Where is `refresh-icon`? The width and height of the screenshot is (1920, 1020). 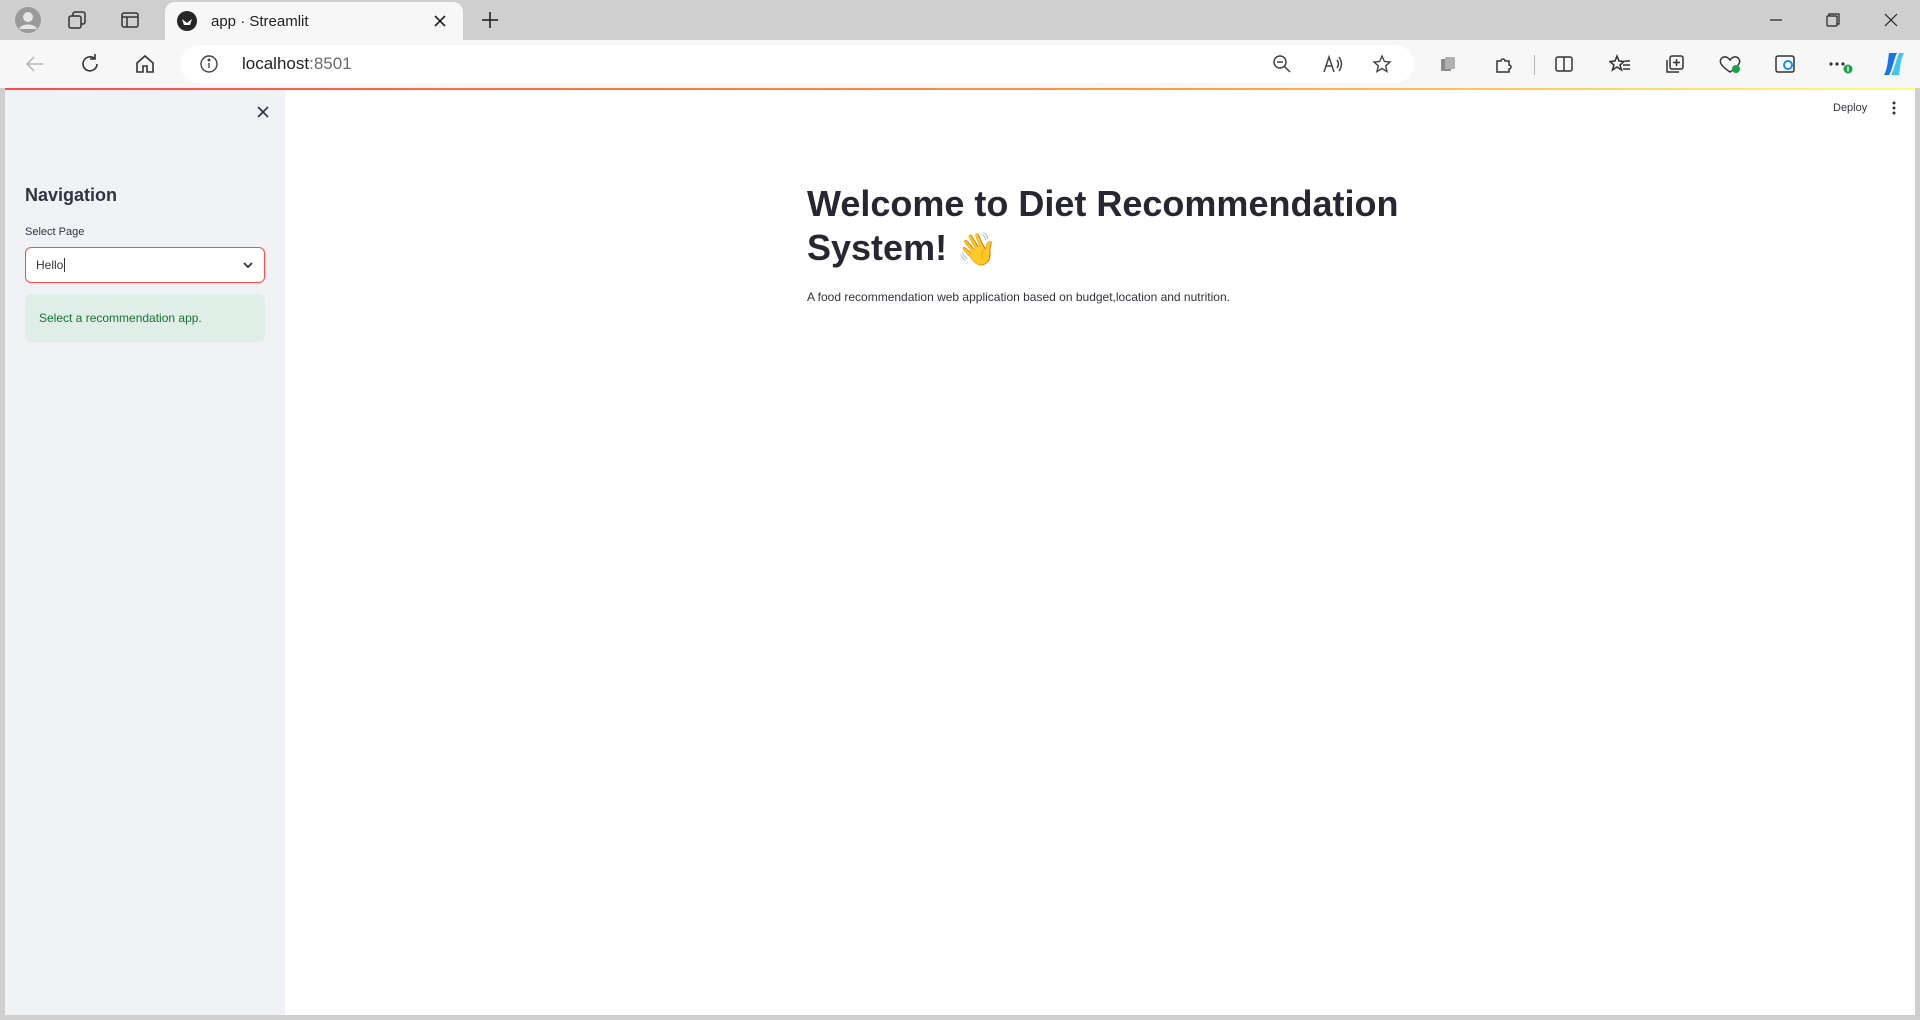
refresh-icon is located at coordinates (90, 64).